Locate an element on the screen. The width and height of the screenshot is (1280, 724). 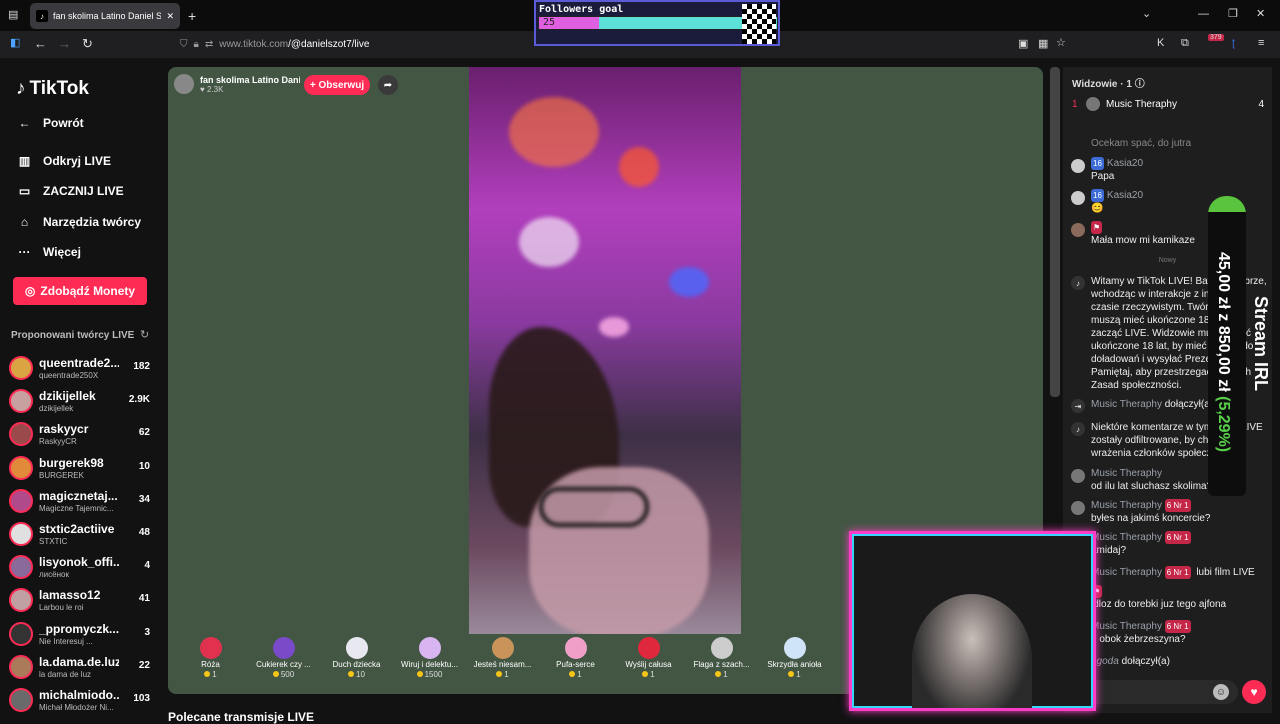
reader-icon: ▦ is located at coordinates (1043, 44).